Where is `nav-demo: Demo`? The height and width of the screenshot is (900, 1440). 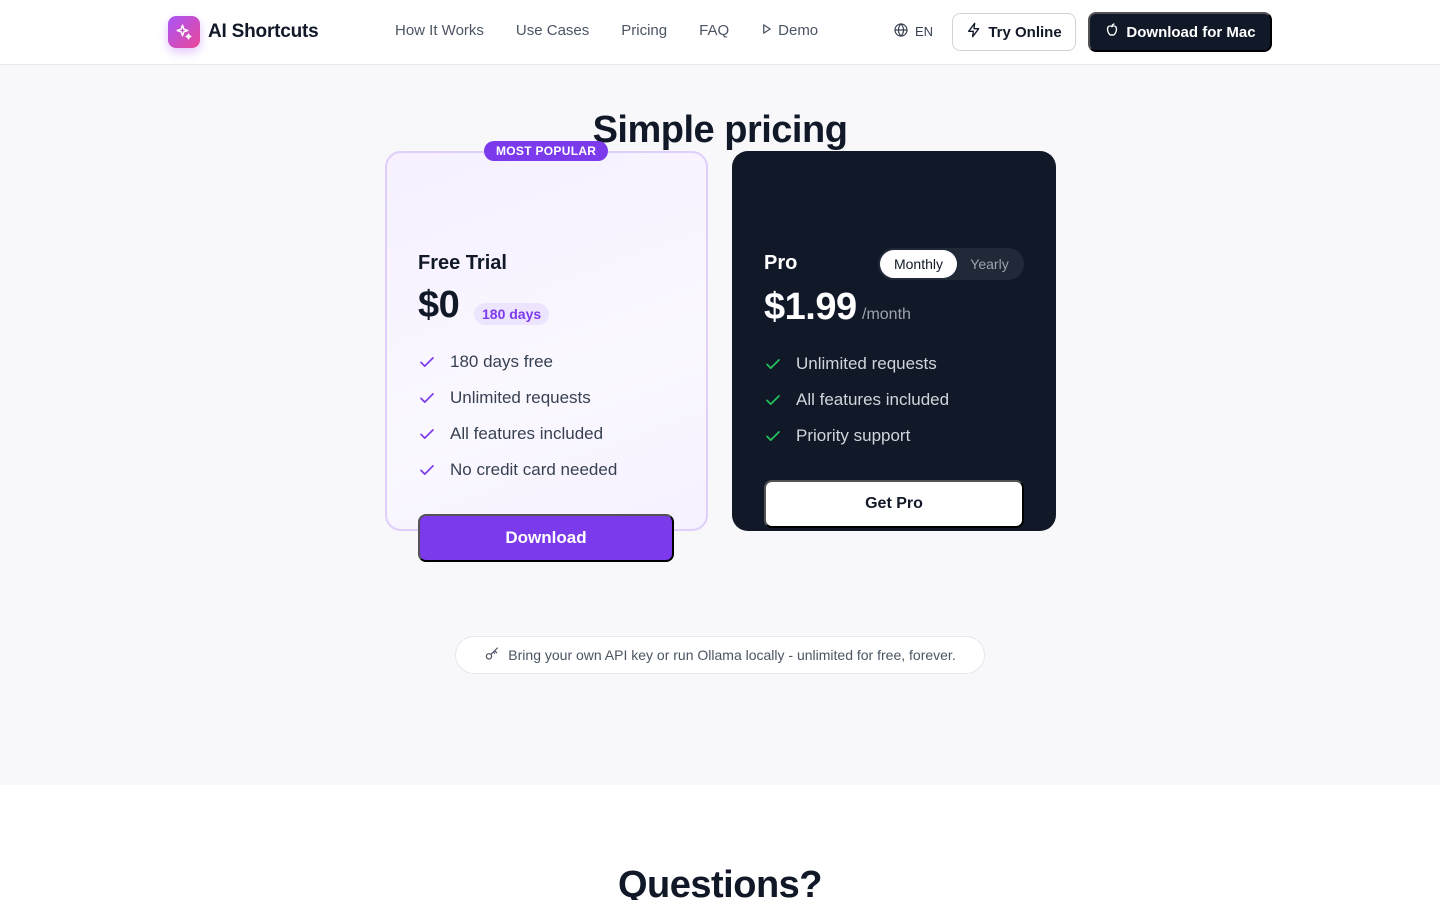 nav-demo: Demo is located at coordinates (789, 30).